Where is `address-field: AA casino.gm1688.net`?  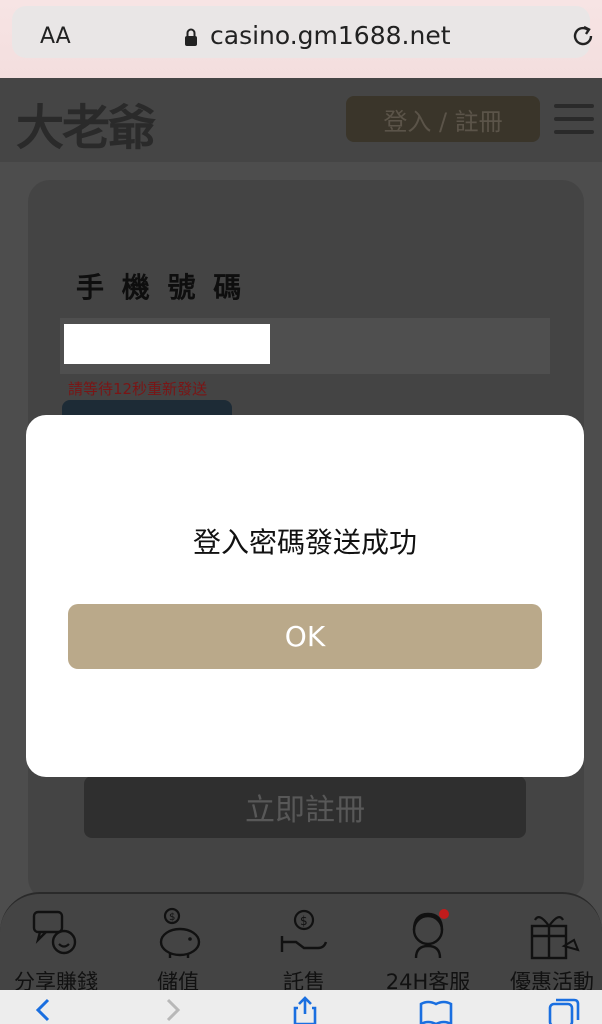 address-field: AA casino.gm1688.net is located at coordinates (302, 32).